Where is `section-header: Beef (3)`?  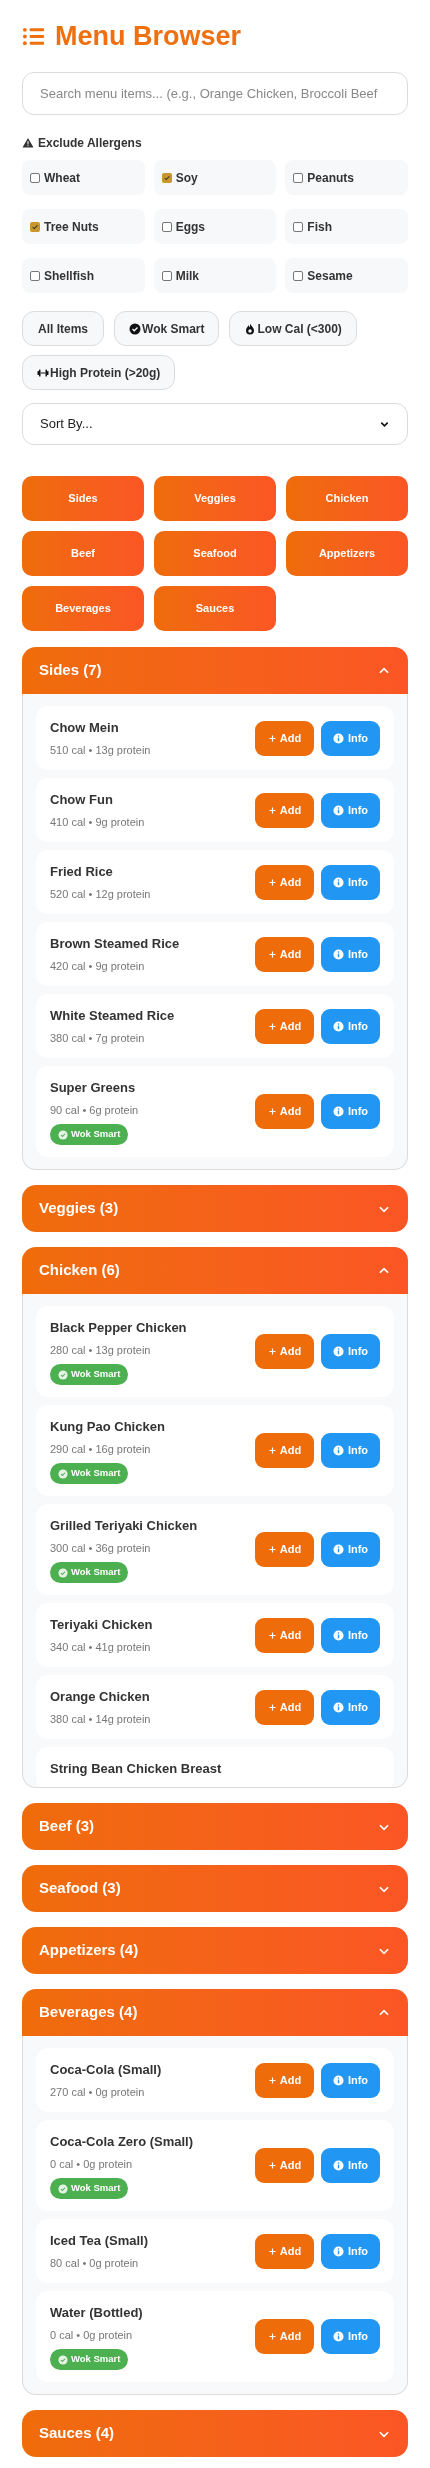 section-header: Beef (3) is located at coordinates (215, 1826).